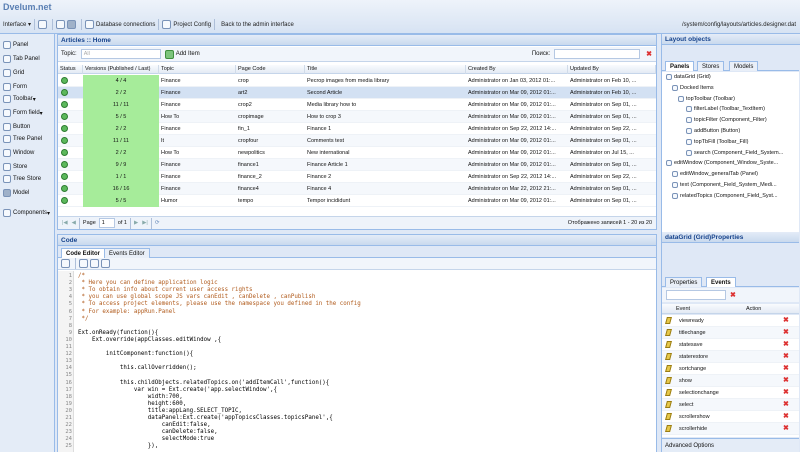 This screenshot has height=452, width=800. What do you see at coordinates (106, 223) in the screenshot?
I see `page-input: 1` at bounding box center [106, 223].